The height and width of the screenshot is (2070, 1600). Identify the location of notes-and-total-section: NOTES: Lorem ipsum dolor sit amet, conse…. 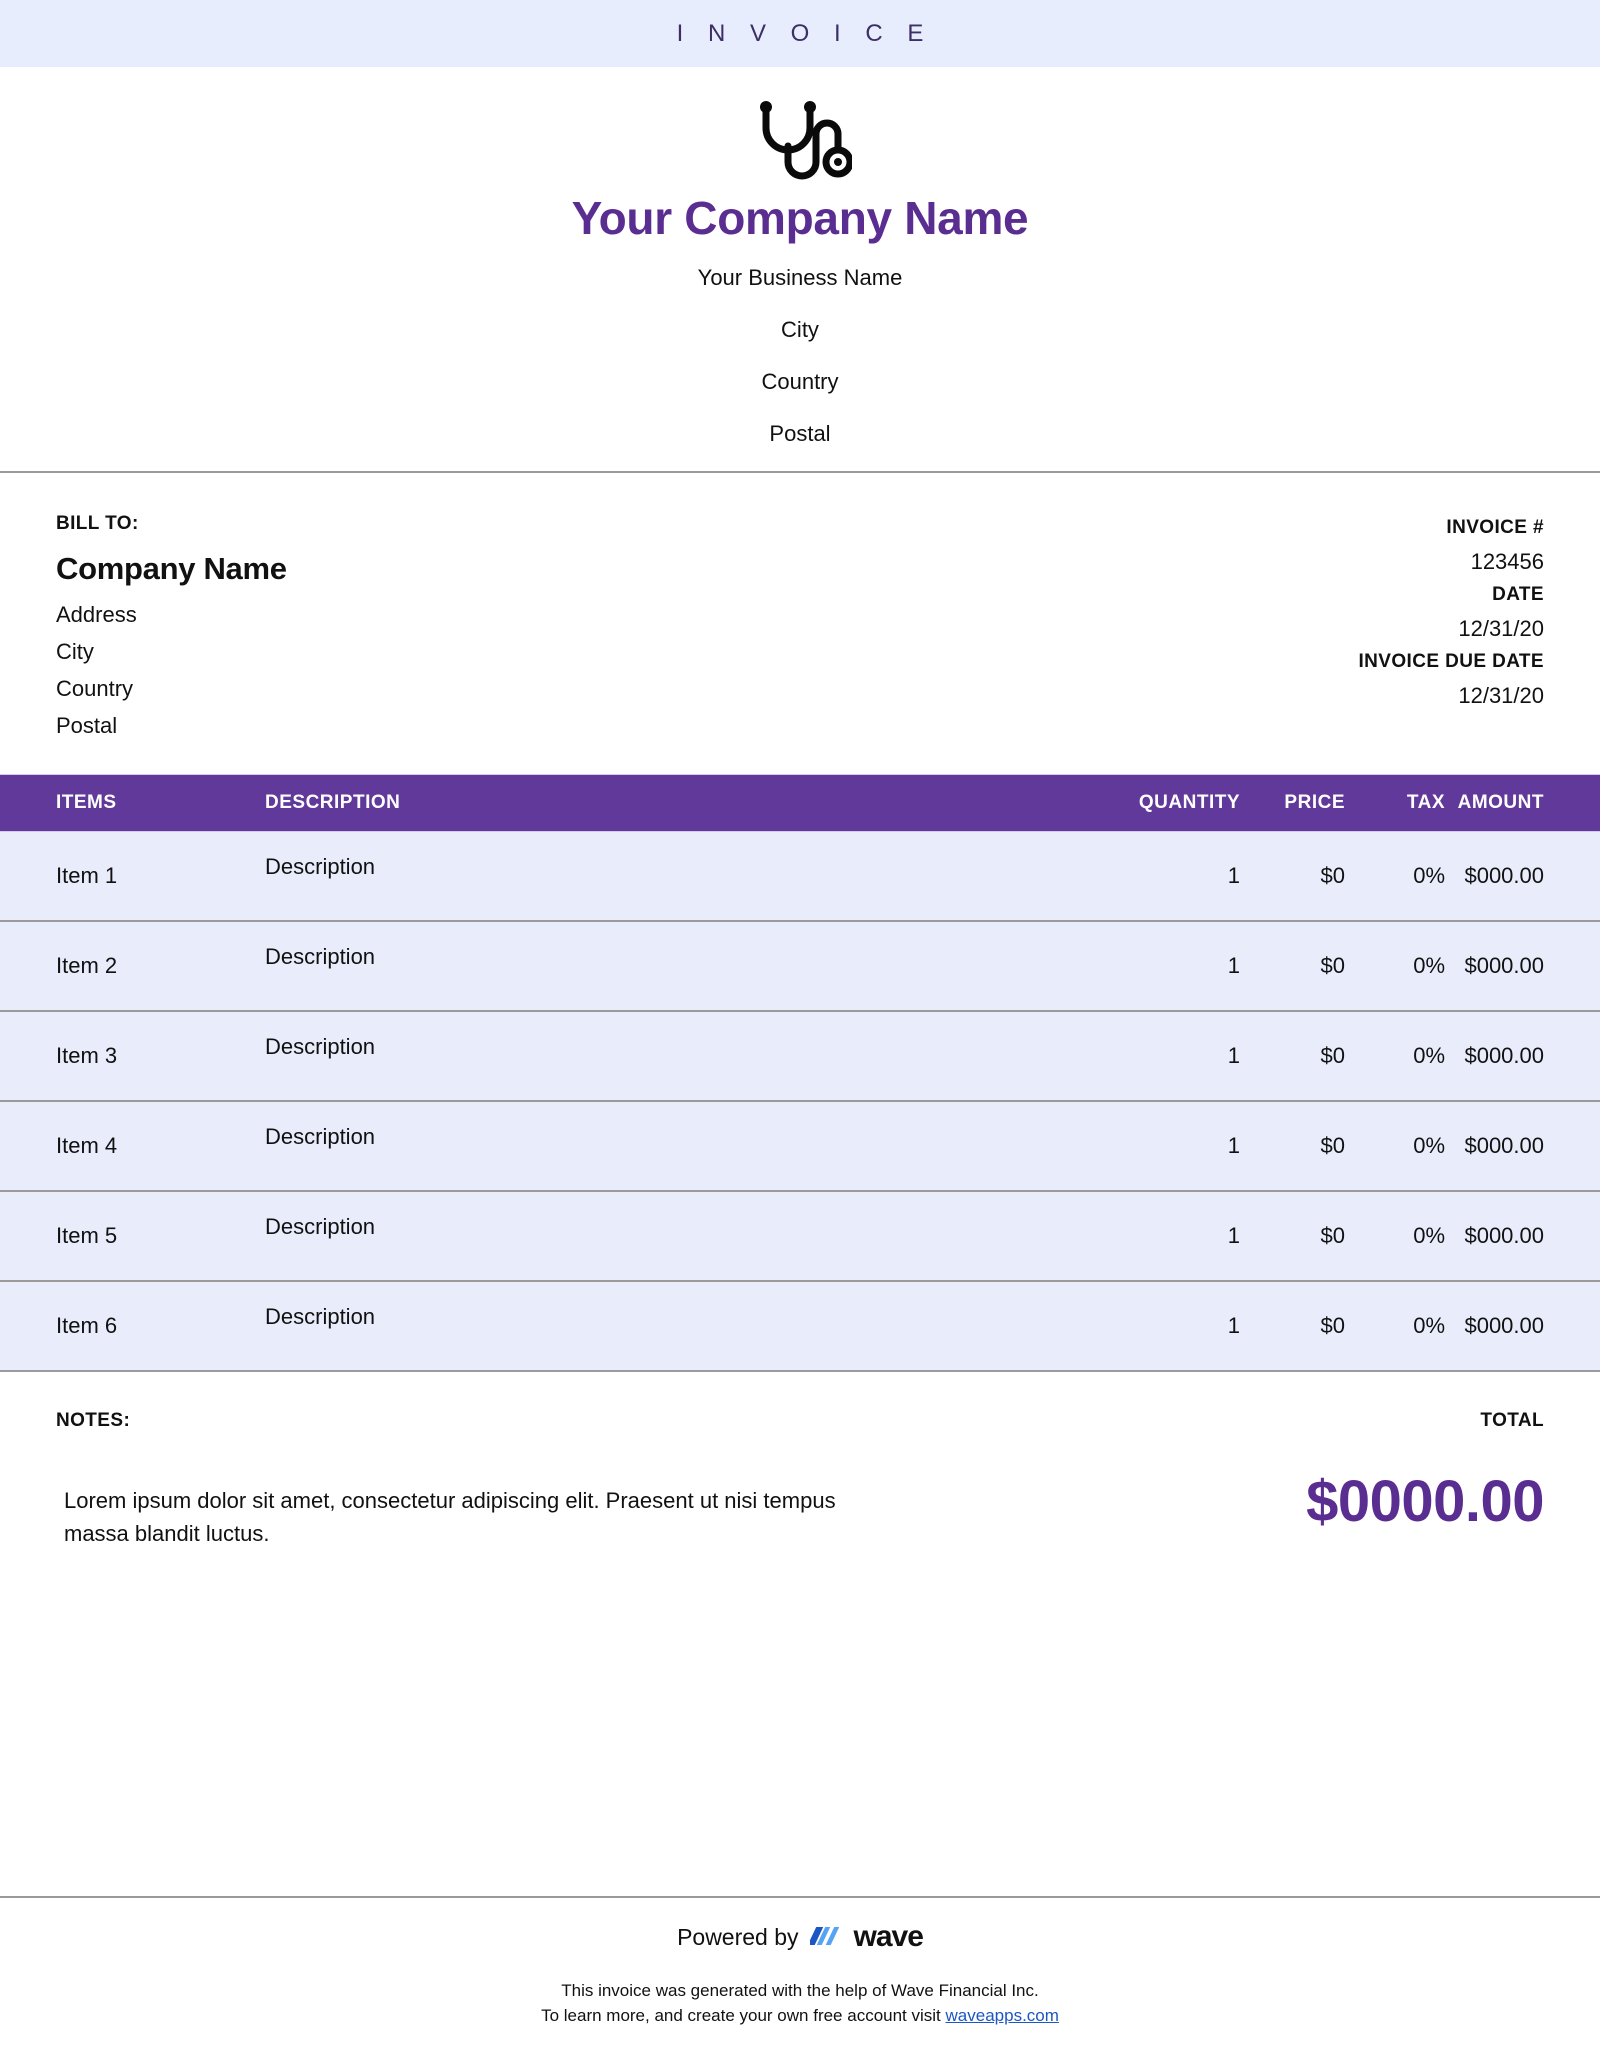
(800, 1461).